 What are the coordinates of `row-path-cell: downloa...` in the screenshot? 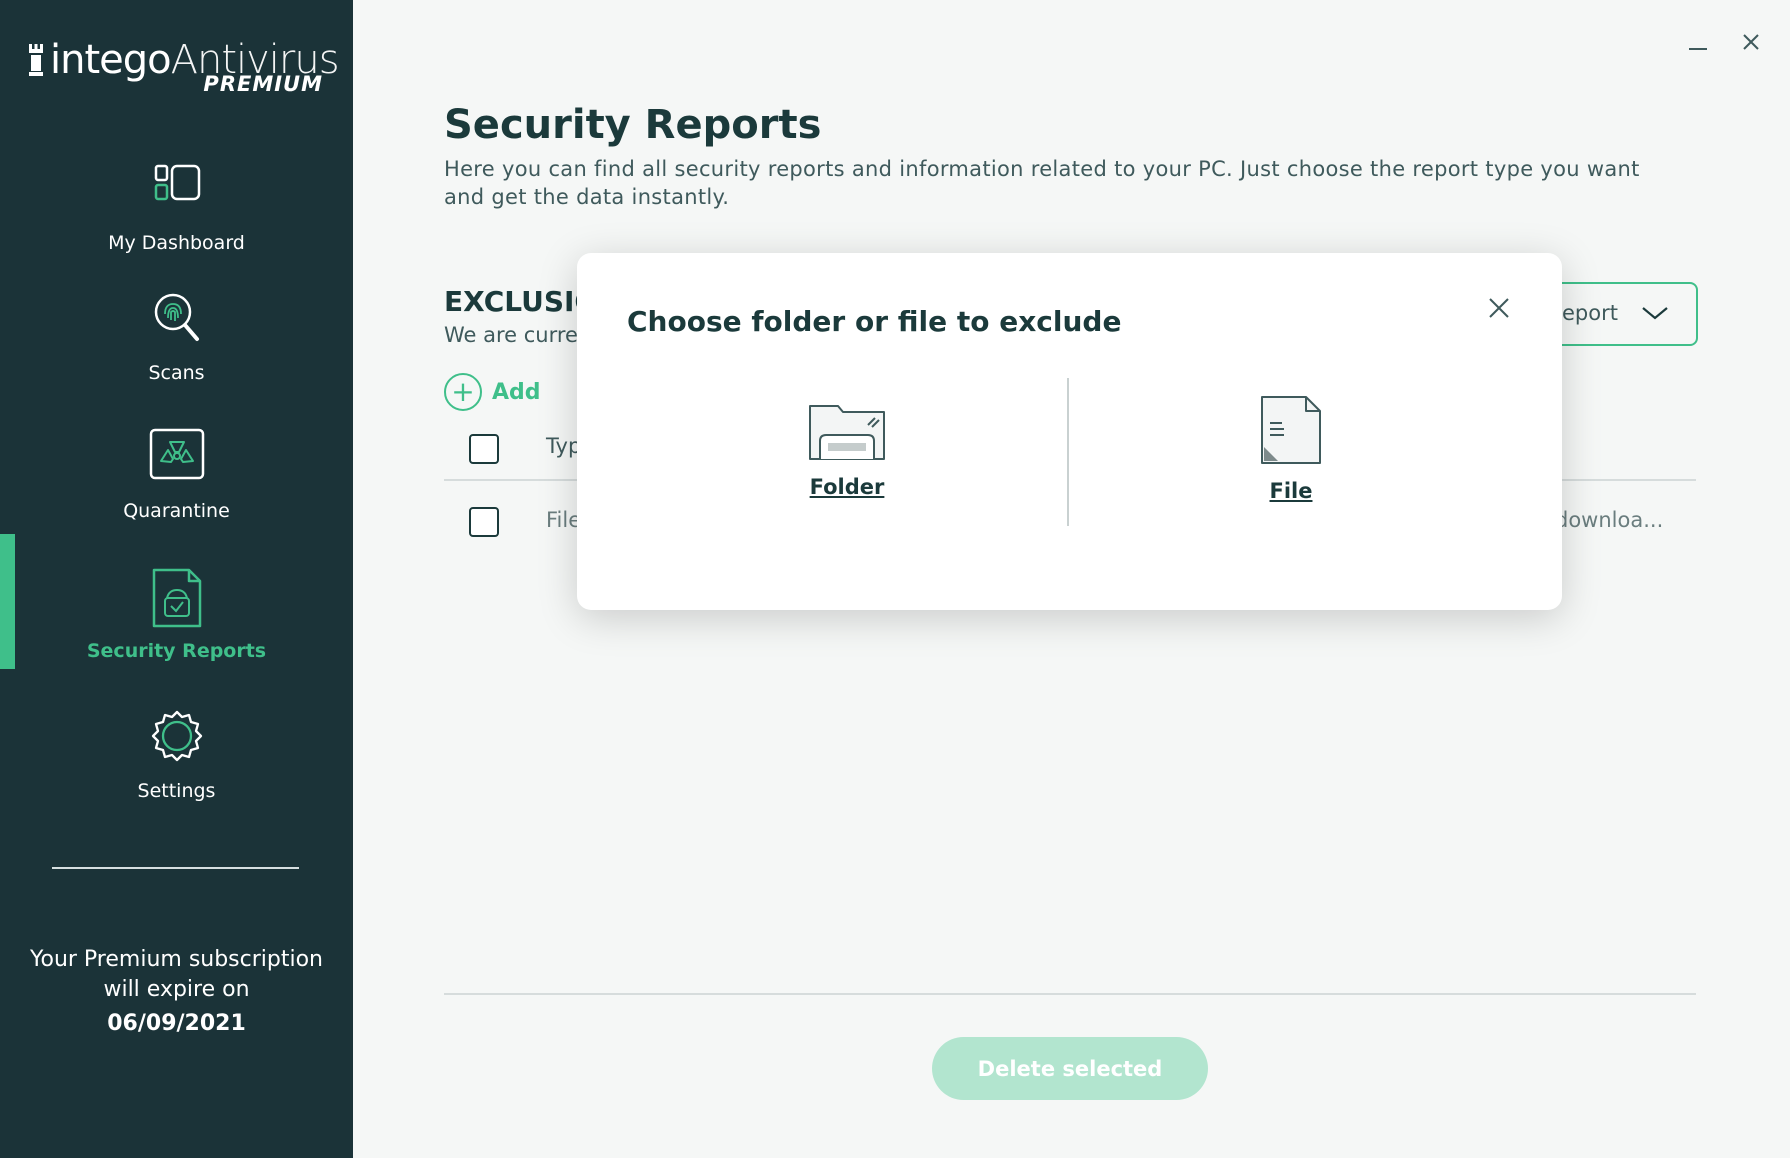 It's located at (1609, 520).